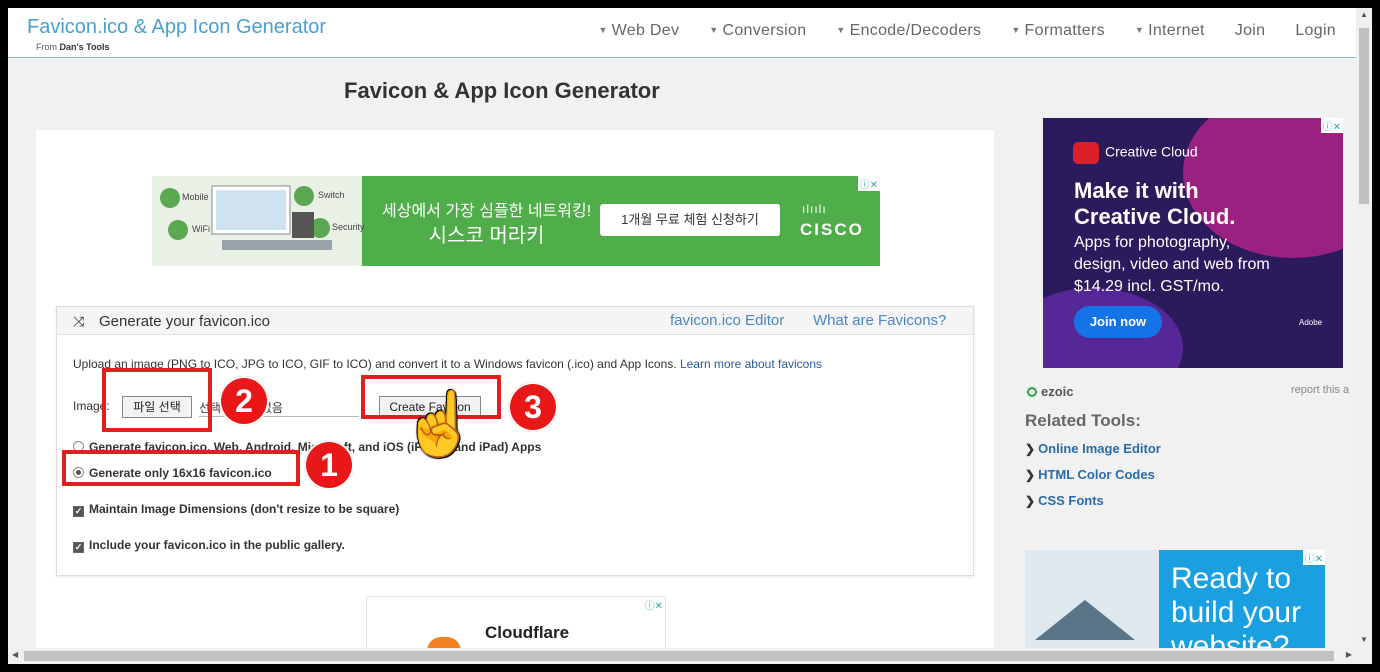  What do you see at coordinates (1096, 474) in the screenshot?
I see `related-label: HTML Color Codes` at bounding box center [1096, 474].